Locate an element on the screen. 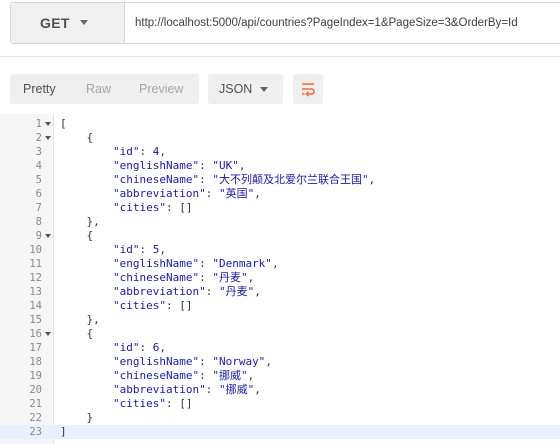 This screenshot has height=444, width=560. code-text: "chineseName": "大不列颠及北爱尔兰联合王国", is located at coordinates (217, 180).